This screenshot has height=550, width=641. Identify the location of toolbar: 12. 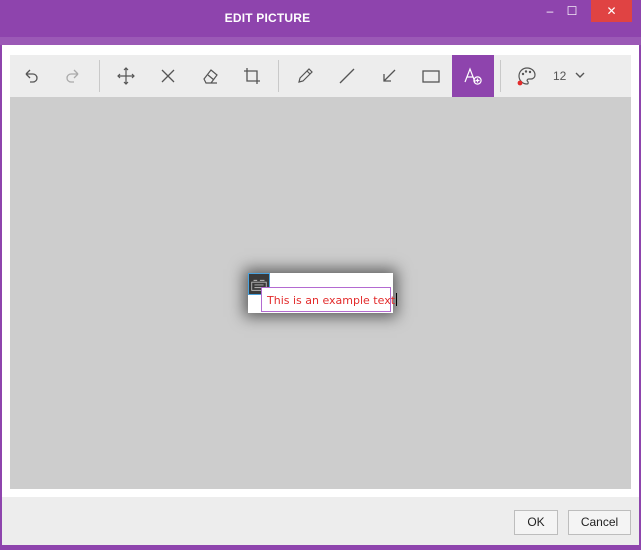
(320, 76).